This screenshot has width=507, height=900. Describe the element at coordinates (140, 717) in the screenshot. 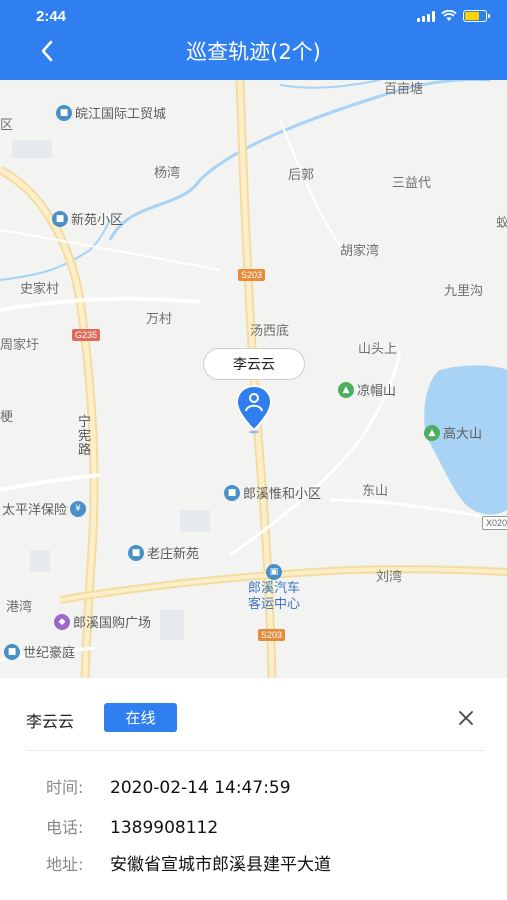

I see `status-badge: 在线` at that location.